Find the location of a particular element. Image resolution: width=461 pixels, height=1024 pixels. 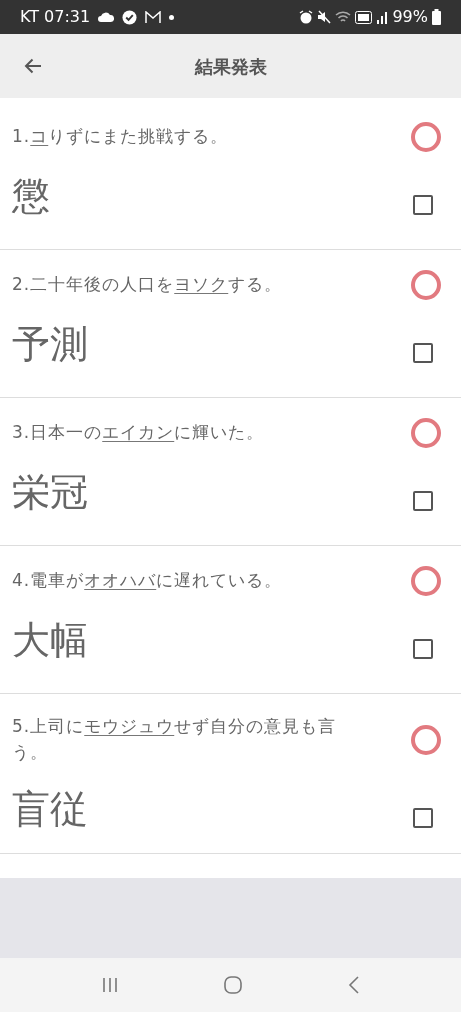

question-text: 2.二十年後の人口を ヨソクする。 is located at coordinates (147, 285).